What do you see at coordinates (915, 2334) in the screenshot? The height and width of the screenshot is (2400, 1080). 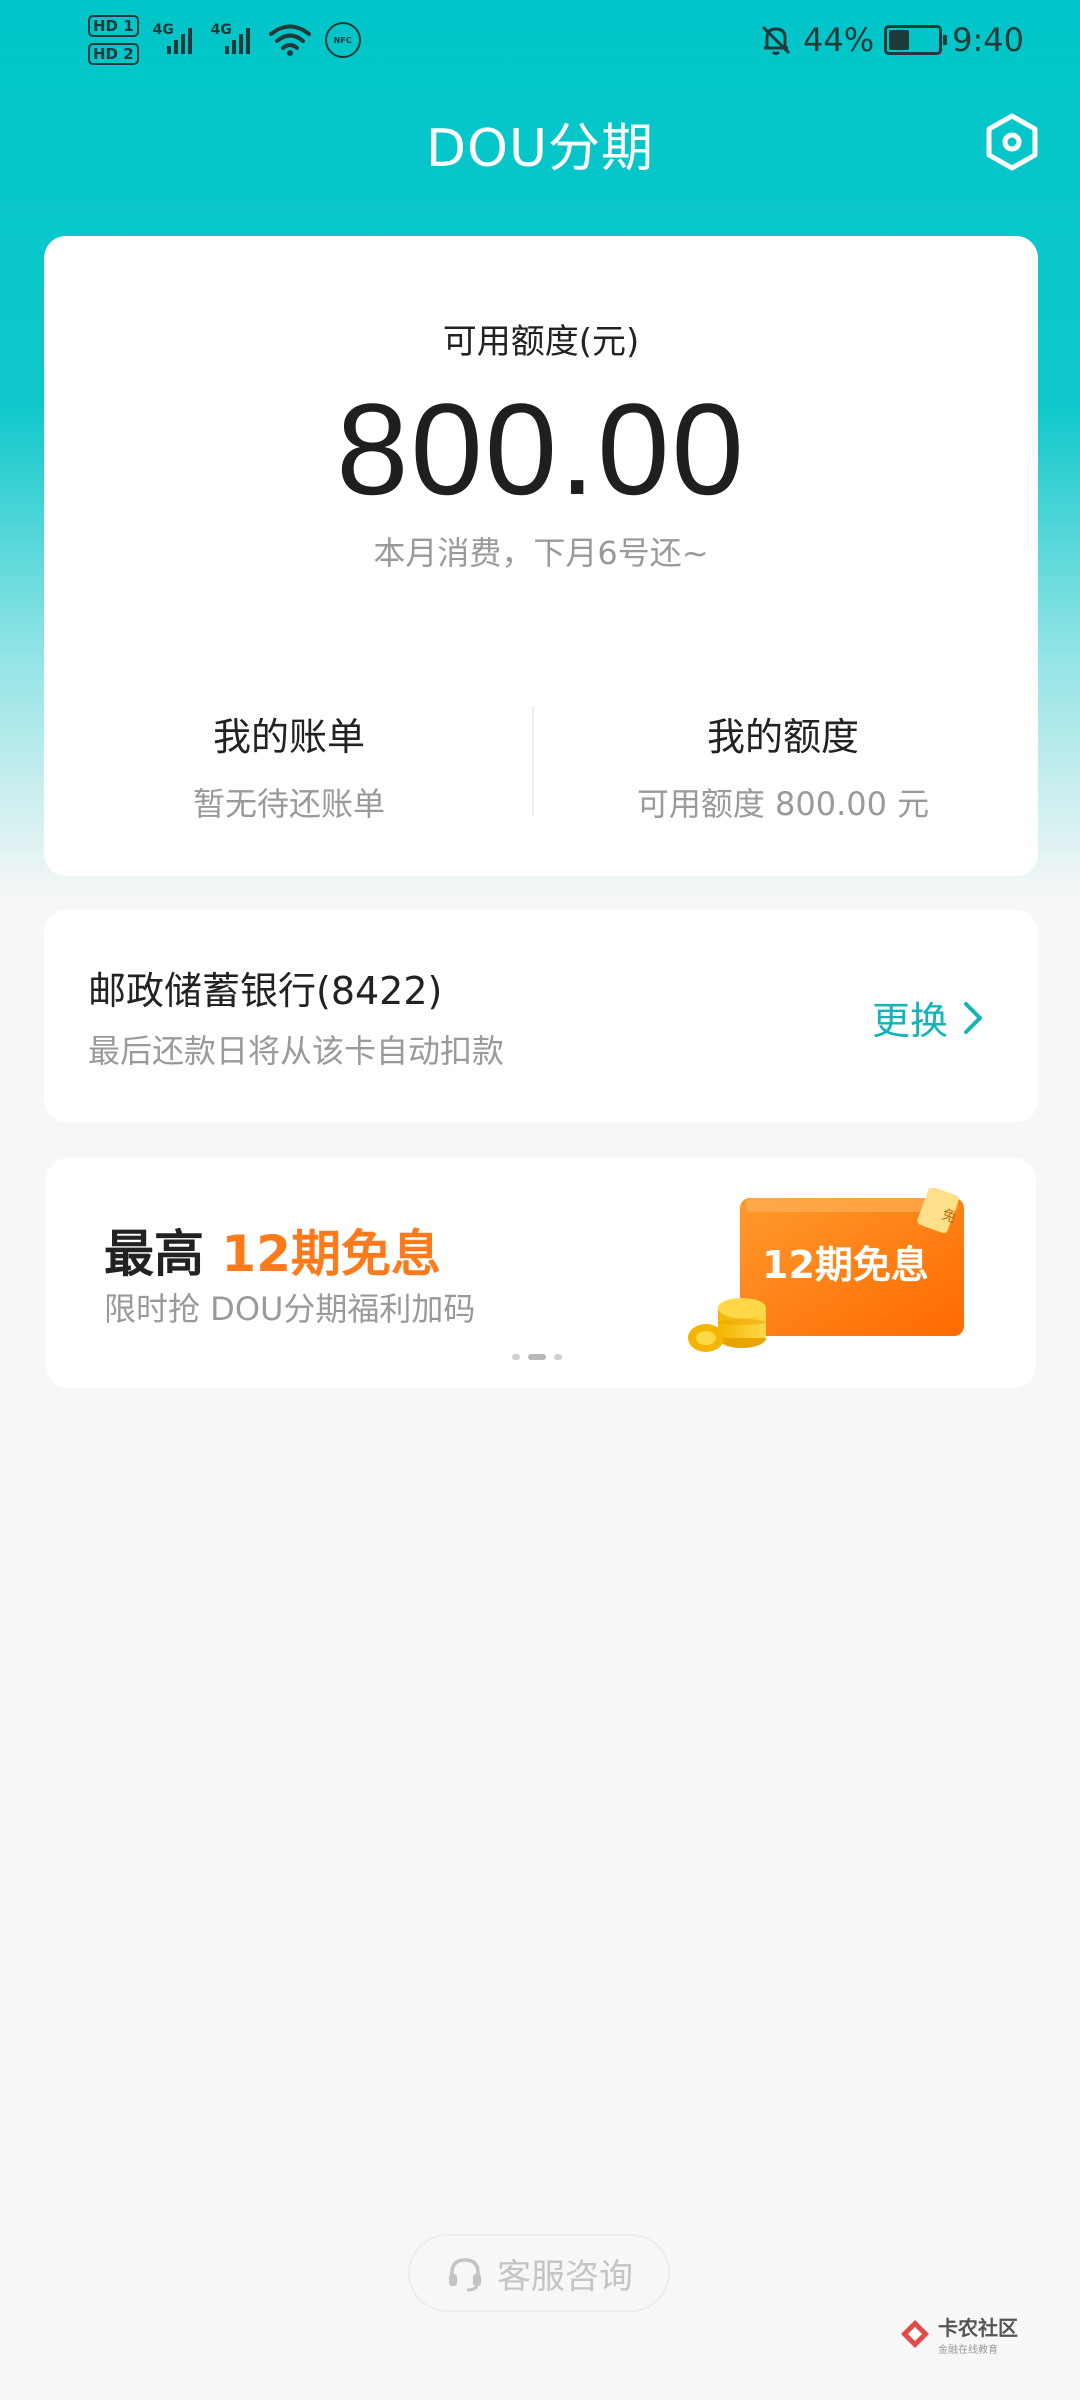 I see `watermark-logo-icon` at bounding box center [915, 2334].